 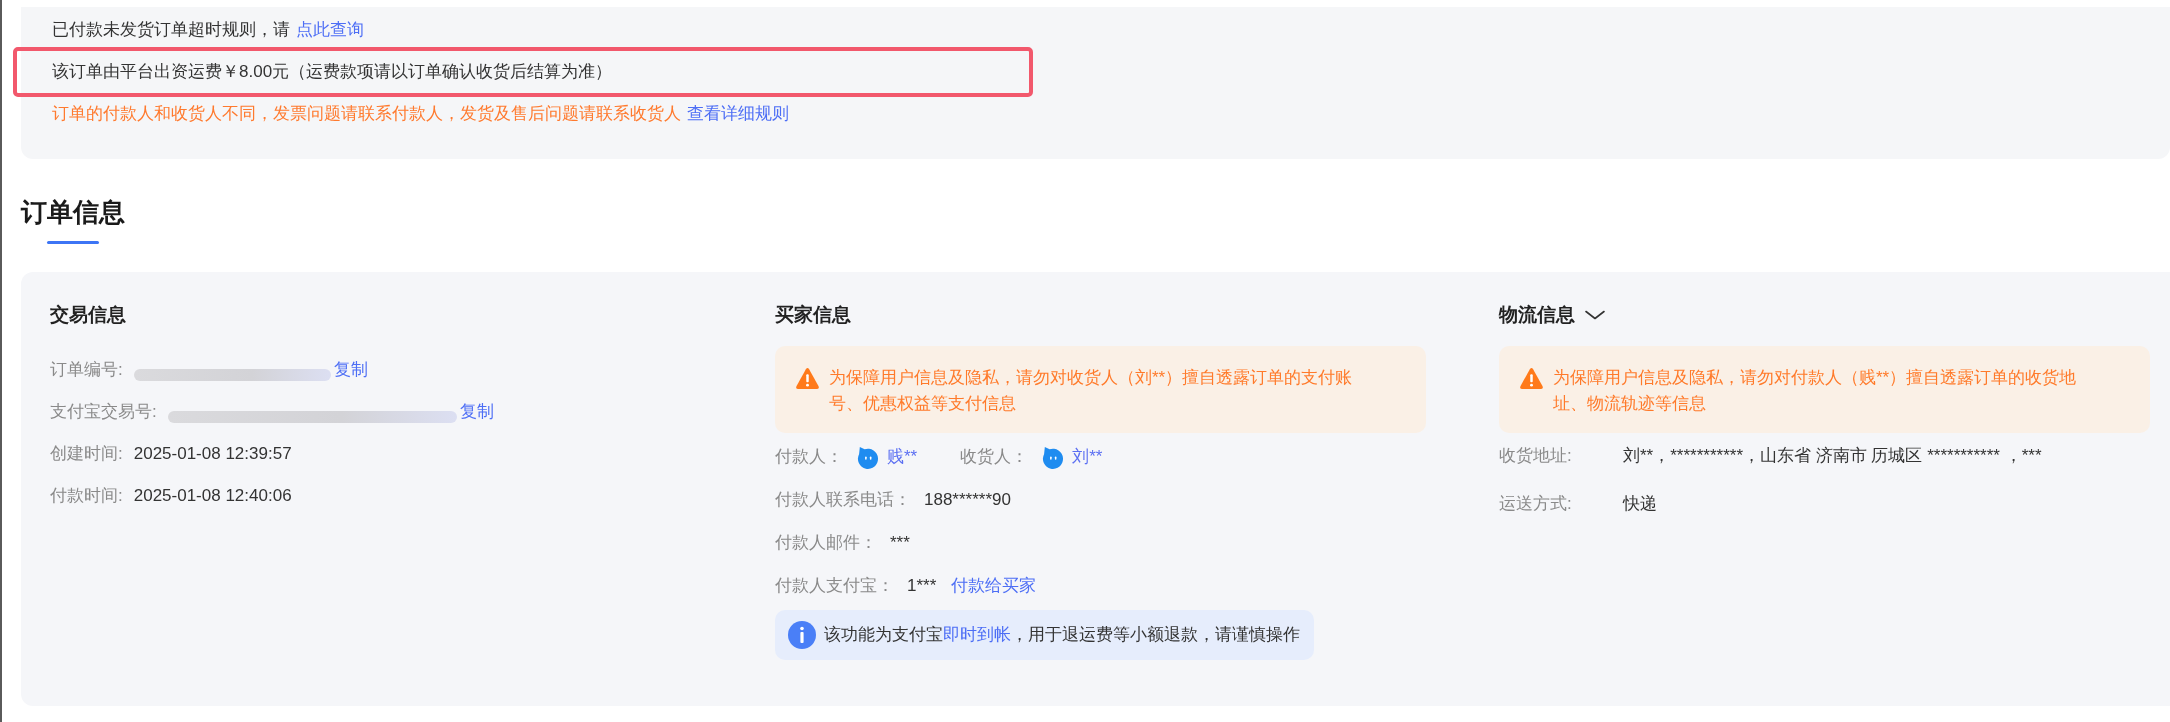 I want to click on notice-text: 订单的付款人和收货人不同，发票问题请联系付款人，发货及售后问题请联系收货人 查看详细规则, so click(x=421, y=114).